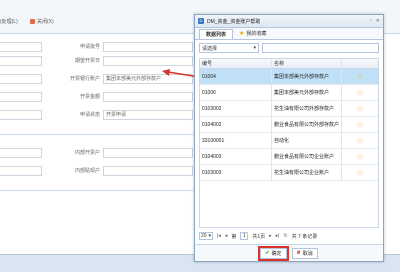  What do you see at coordinates (236, 124) in the screenshot?
I see `cell-code: 0104002` at bounding box center [236, 124].